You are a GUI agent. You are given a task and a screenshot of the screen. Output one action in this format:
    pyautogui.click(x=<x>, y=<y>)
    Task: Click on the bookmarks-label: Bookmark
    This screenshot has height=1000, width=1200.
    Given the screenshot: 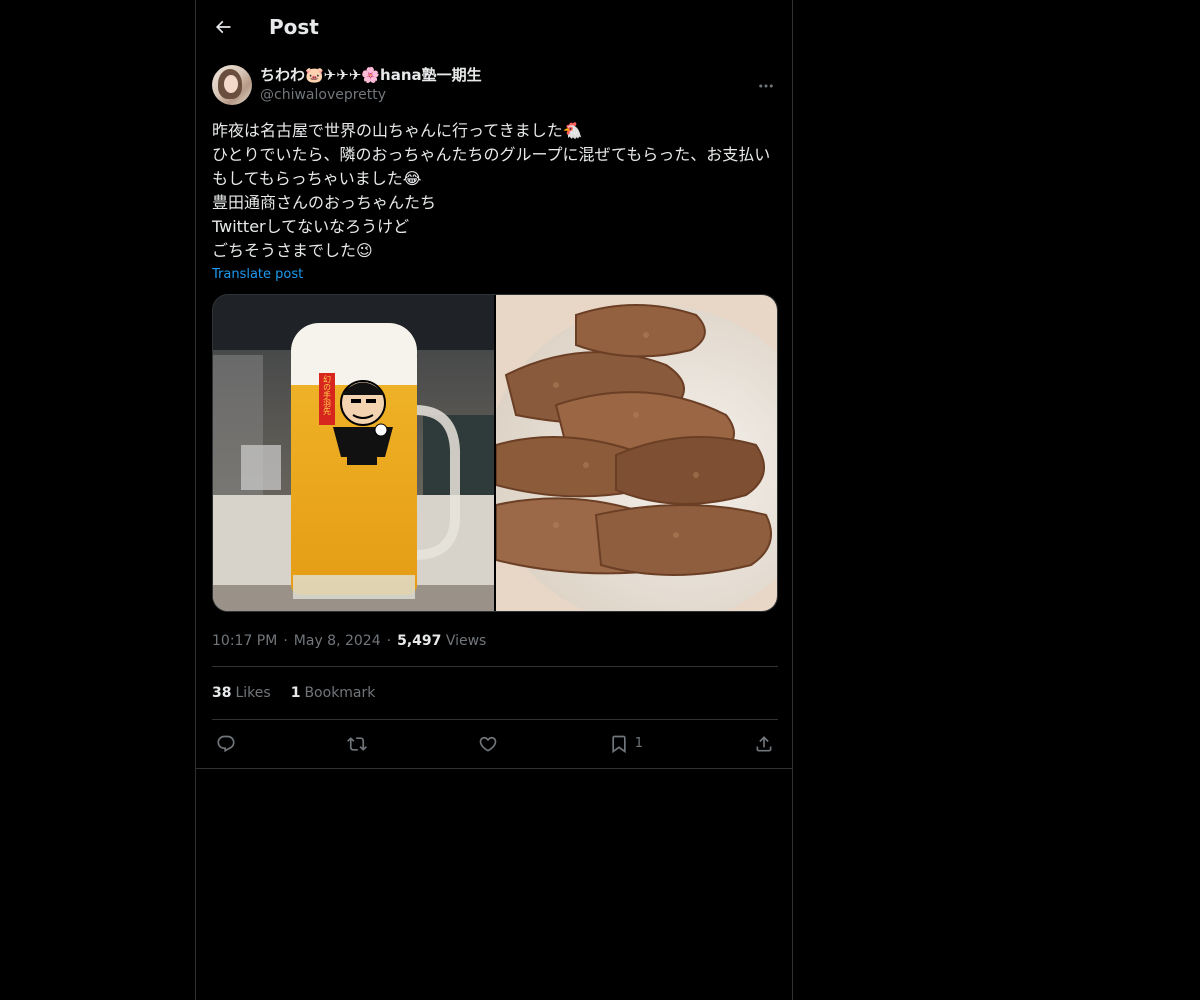 What is the action you would take?
    pyautogui.click(x=340, y=693)
    